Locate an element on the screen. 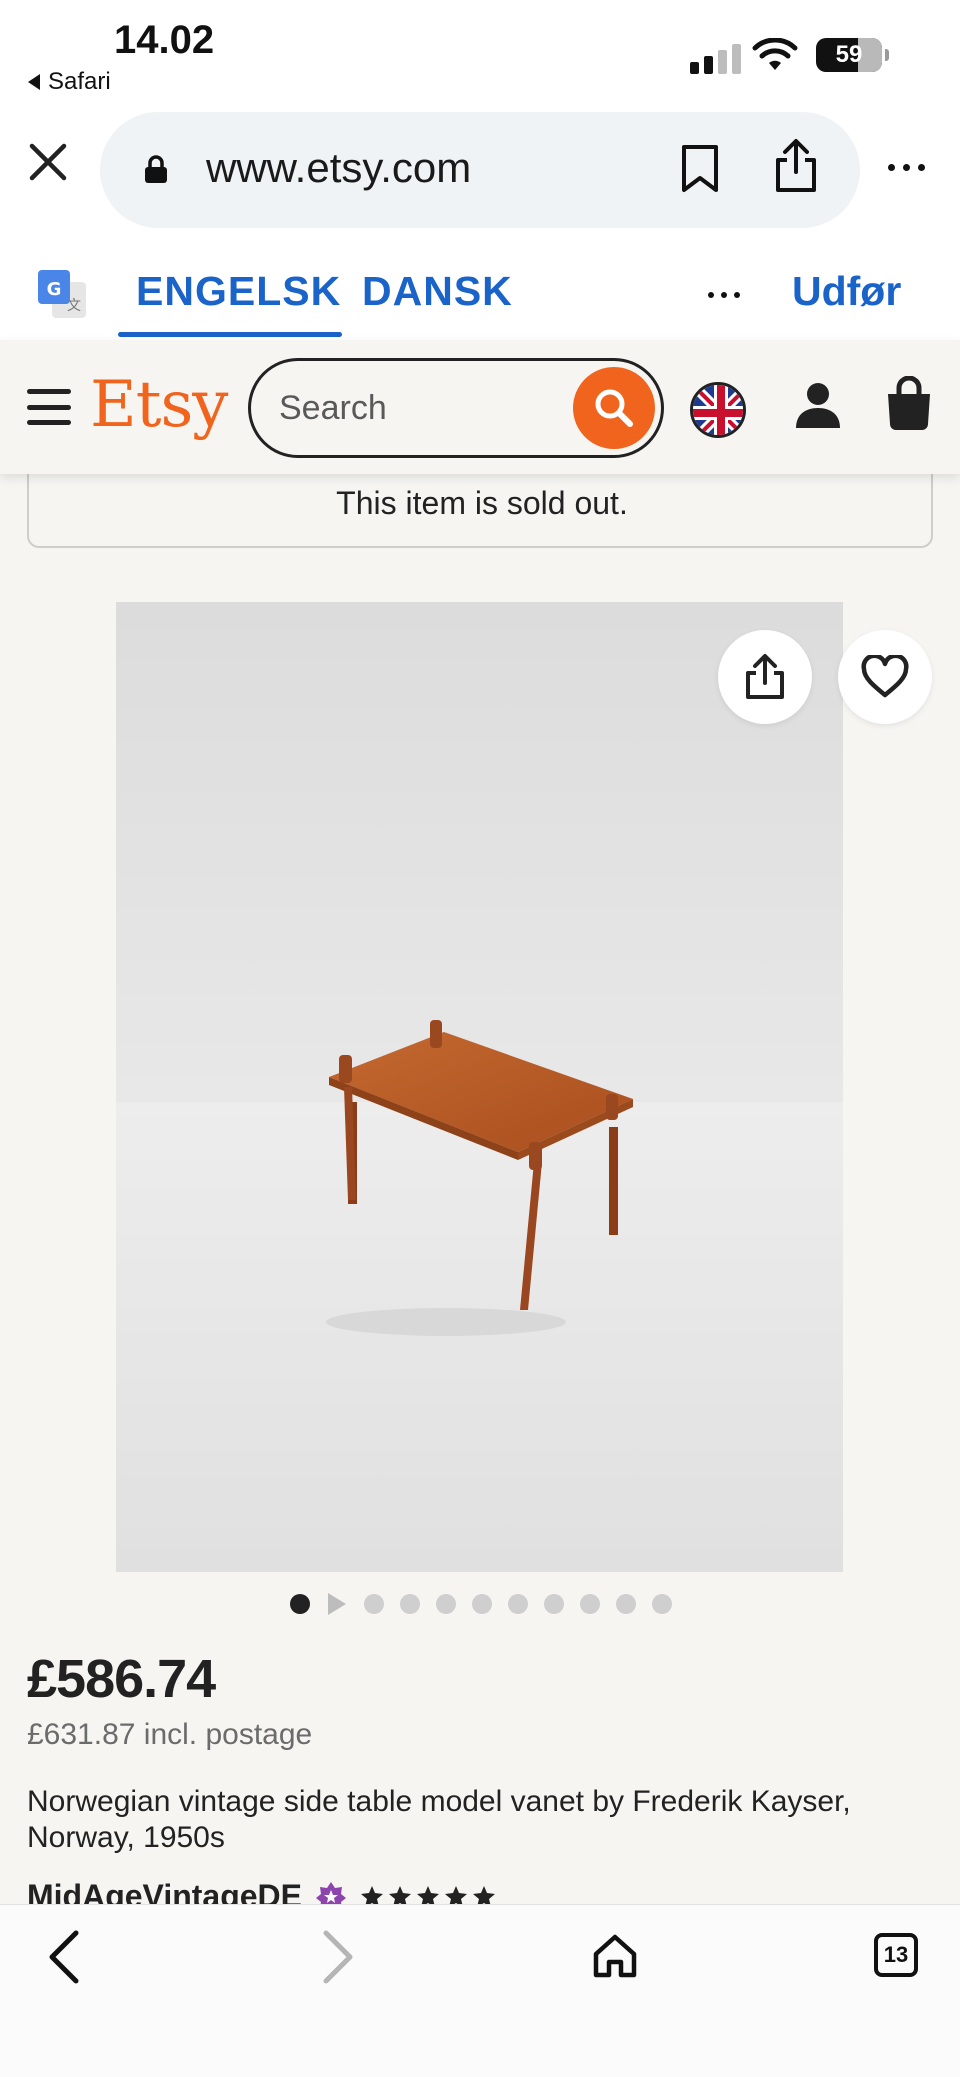 This screenshot has width=960, height=2077. lock-icon is located at coordinates (156, 169).